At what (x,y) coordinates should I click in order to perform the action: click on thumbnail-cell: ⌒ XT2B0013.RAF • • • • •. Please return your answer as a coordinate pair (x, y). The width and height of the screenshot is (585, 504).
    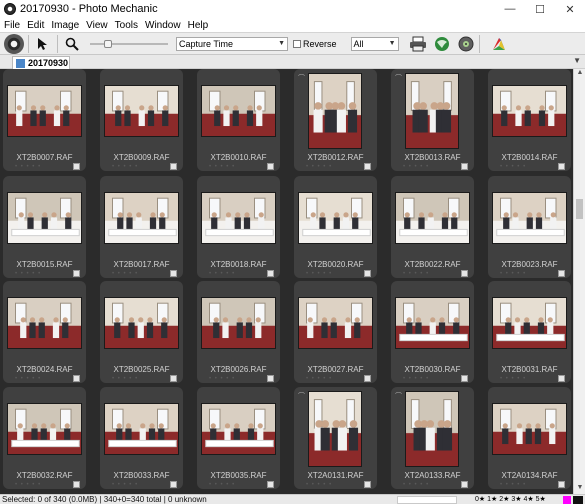
    Looking at the image, I should click on (432, 120).